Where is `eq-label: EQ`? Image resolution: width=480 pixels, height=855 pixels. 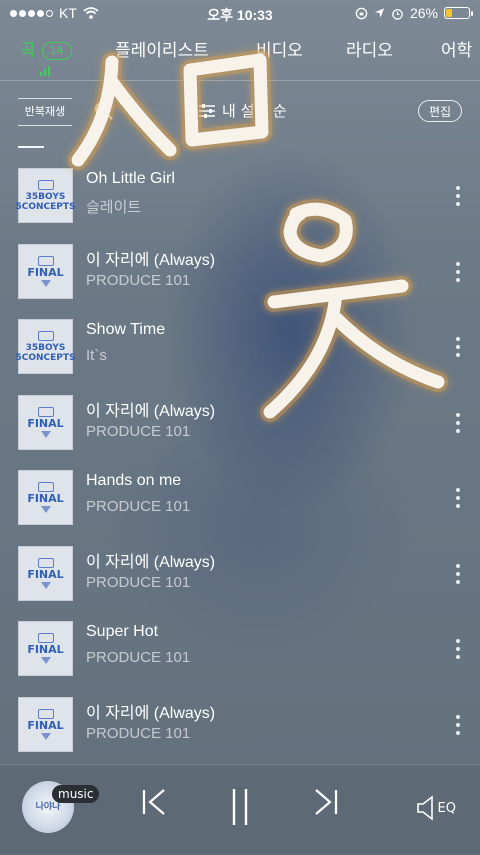
eq-label: EQ is located at coordinates (446, 808).